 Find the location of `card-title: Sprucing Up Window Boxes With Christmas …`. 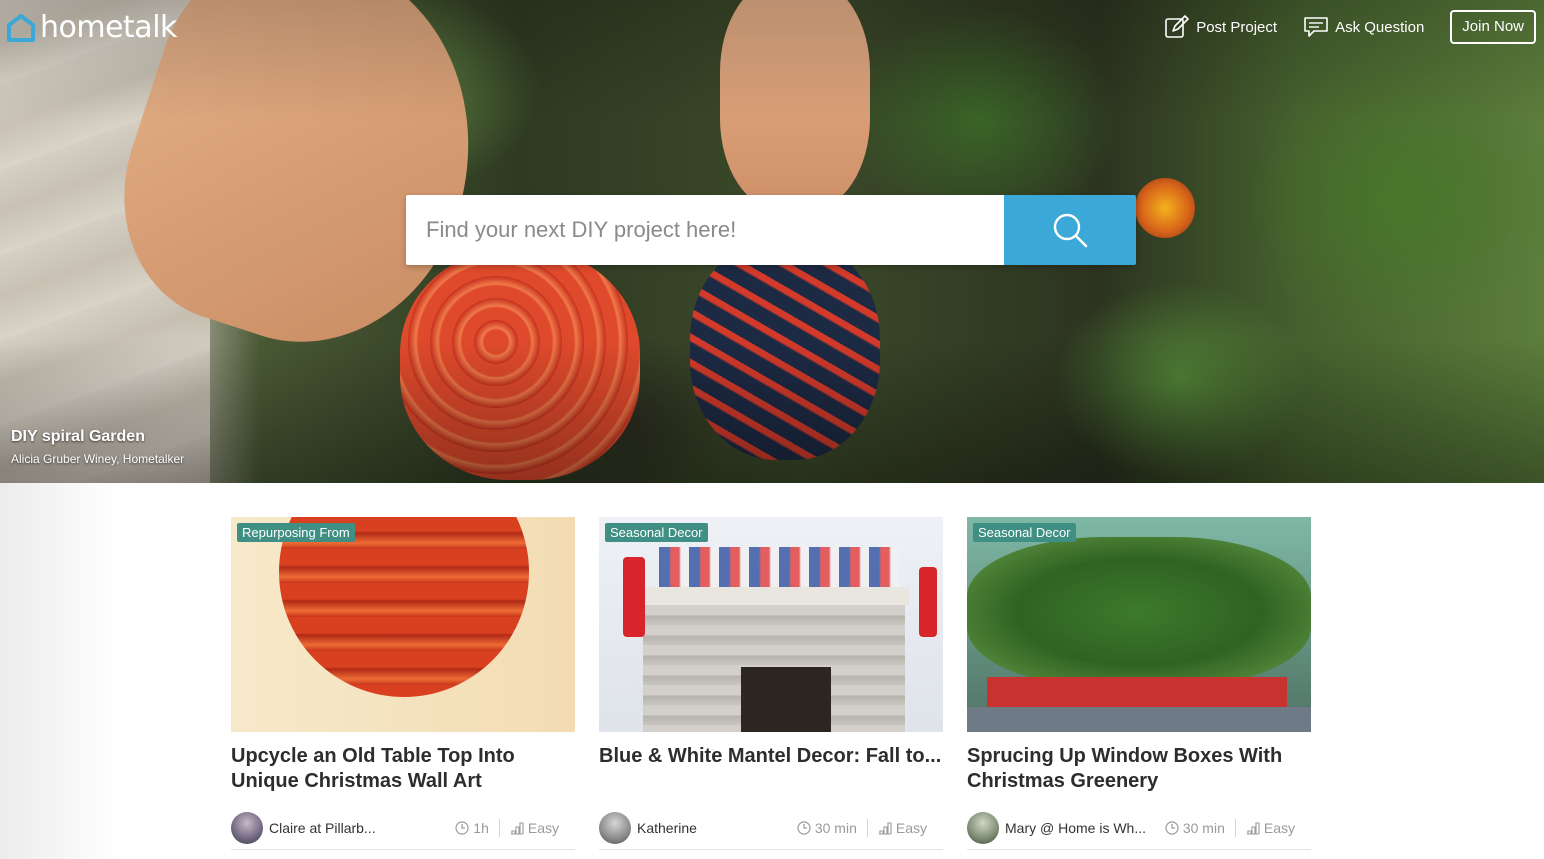

card-title: Sprucing Up Window Boxes With Christmas … is located at coordinates (1139, 769).